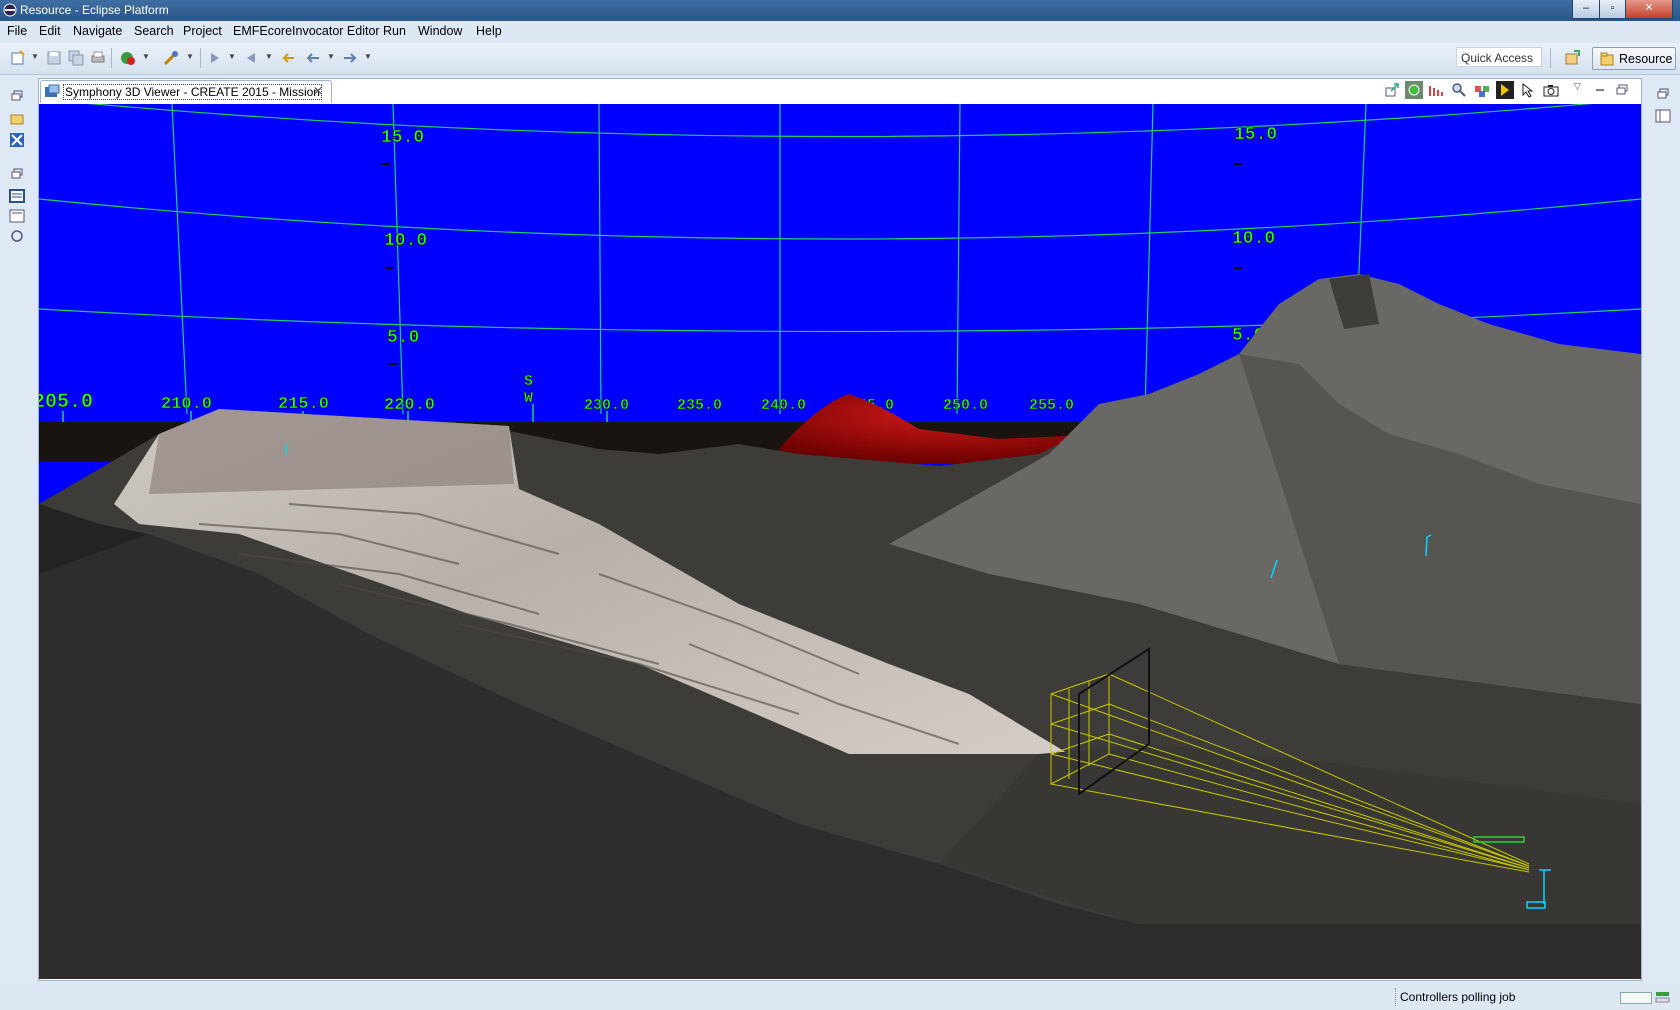 The image size is (1680, 1010). Describe the element at coordinates (1663, 103) in the screenshot. I see `right-trim-bar` at that location.